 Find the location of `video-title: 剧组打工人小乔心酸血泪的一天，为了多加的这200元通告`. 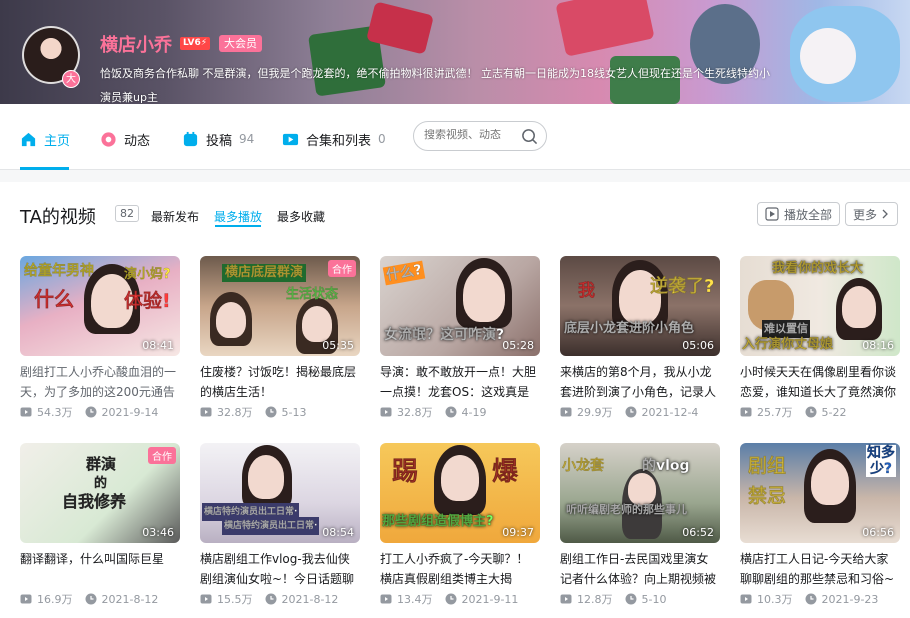

video-title: 剧组打工人小乔心酸血泪的一天，为了多加的这200元通告 is located at coordinates (100, 382).